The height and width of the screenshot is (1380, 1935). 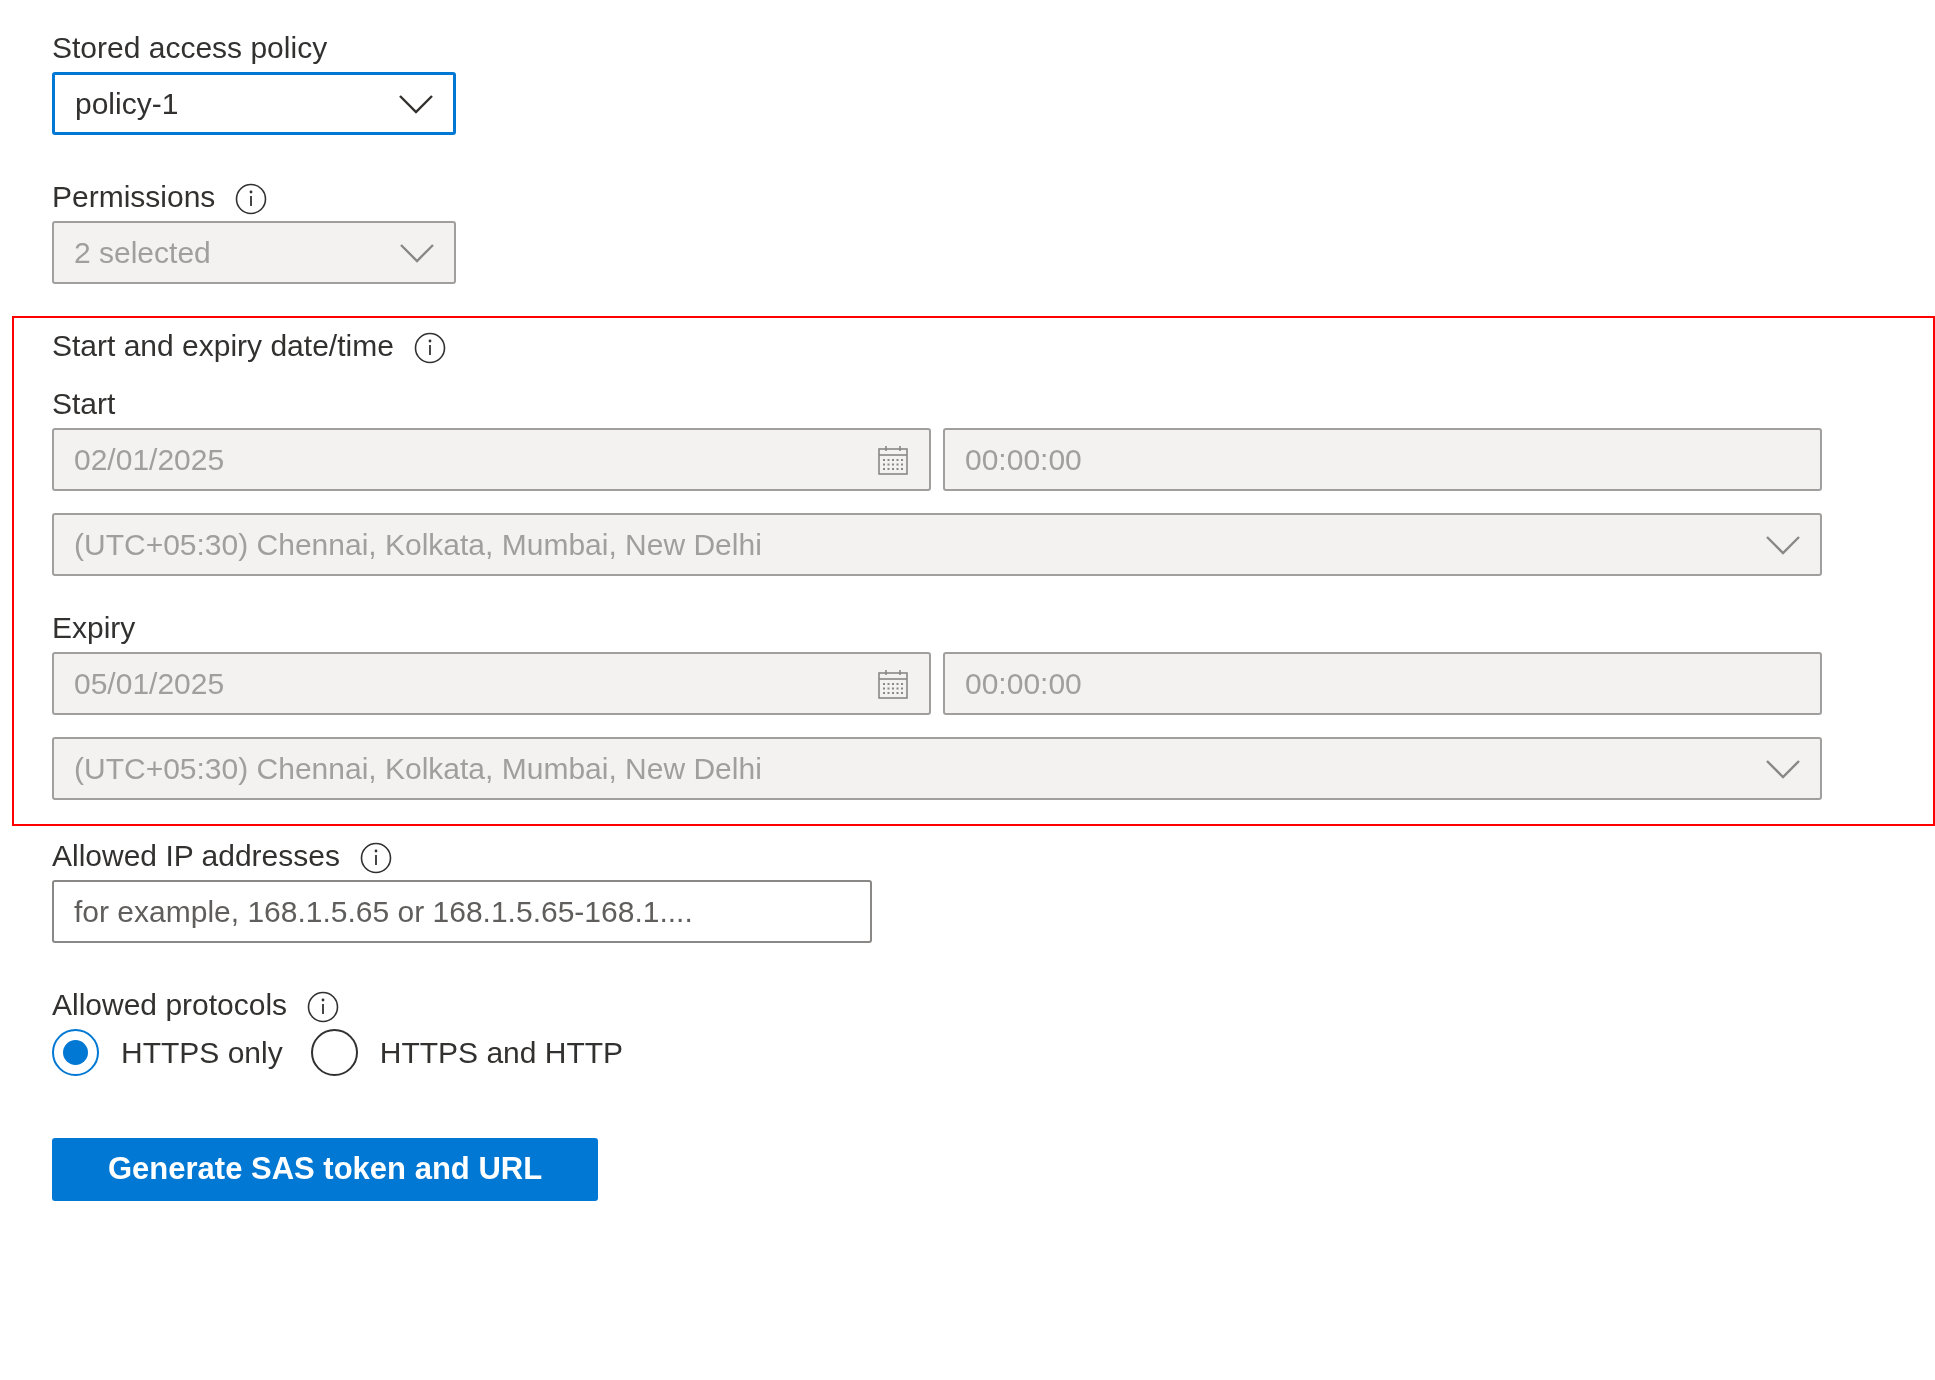 What do you see at coordinates (127, 104) in the screenshot?
I see `dropdown-value: policy-1` at bounding box center [127, 104].